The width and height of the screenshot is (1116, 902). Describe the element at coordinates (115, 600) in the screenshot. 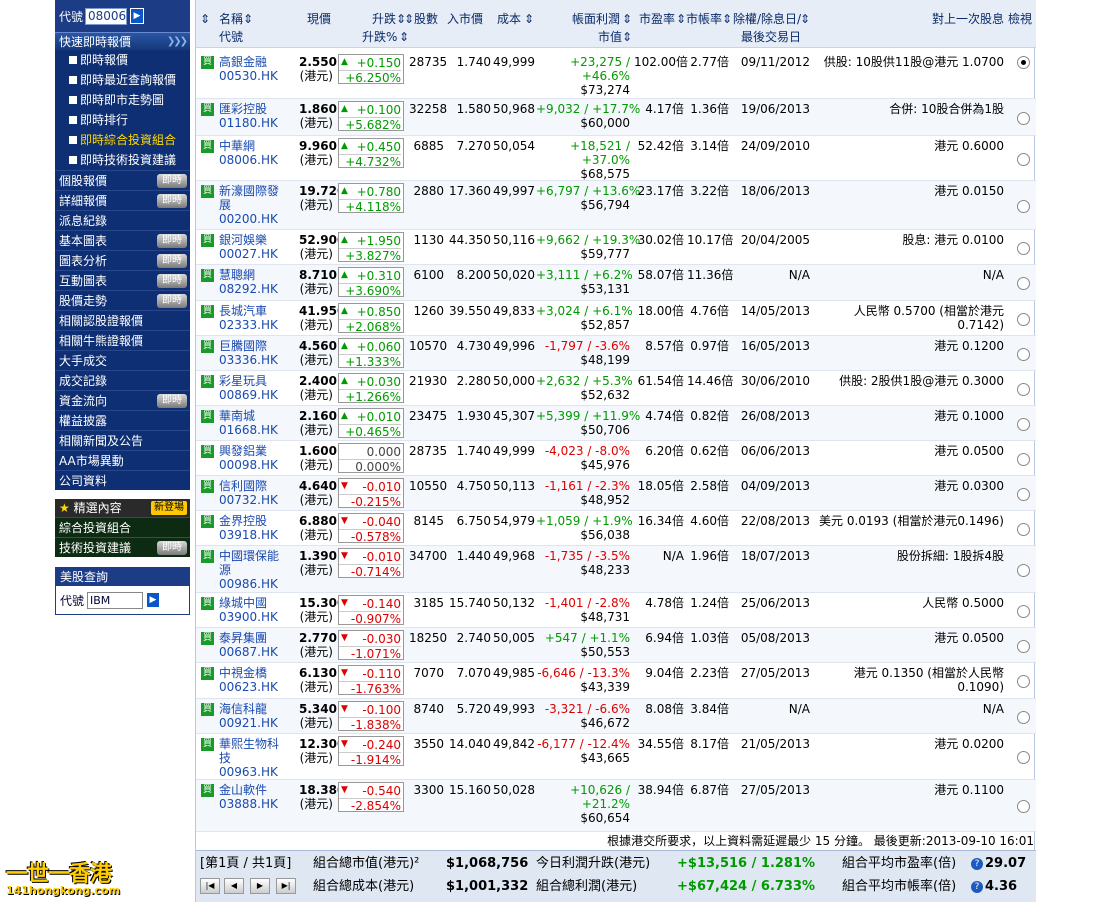

I see `us-code-input: IBM` at that location.